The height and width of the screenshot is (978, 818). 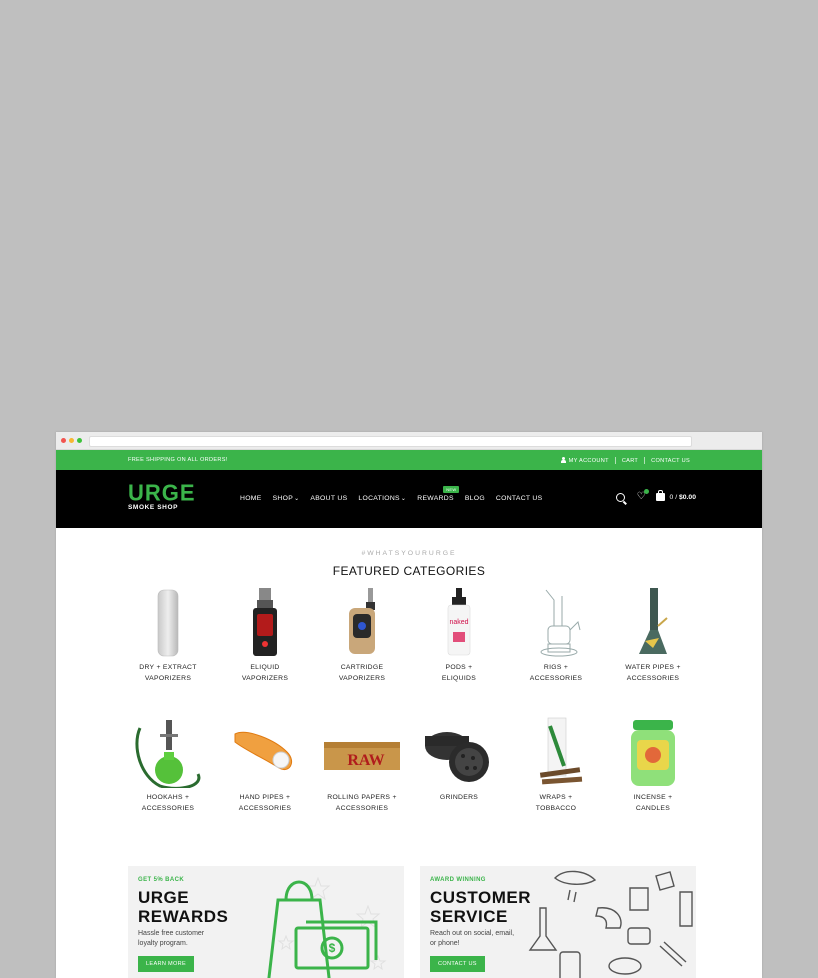 I want to click on maximize-window-icon, so click(x=79, y=440).